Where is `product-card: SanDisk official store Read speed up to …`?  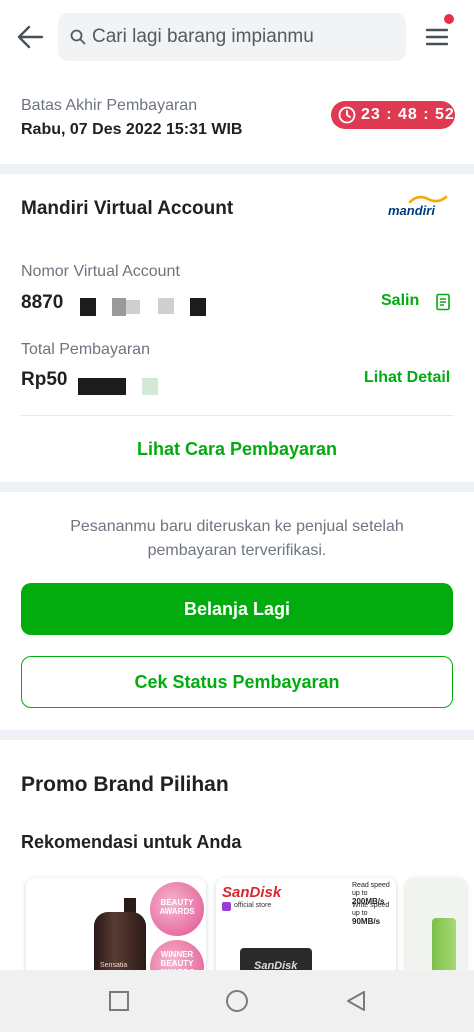
product-card: SanDisk official store Read speed up to … is located at coordinates (306, 928).